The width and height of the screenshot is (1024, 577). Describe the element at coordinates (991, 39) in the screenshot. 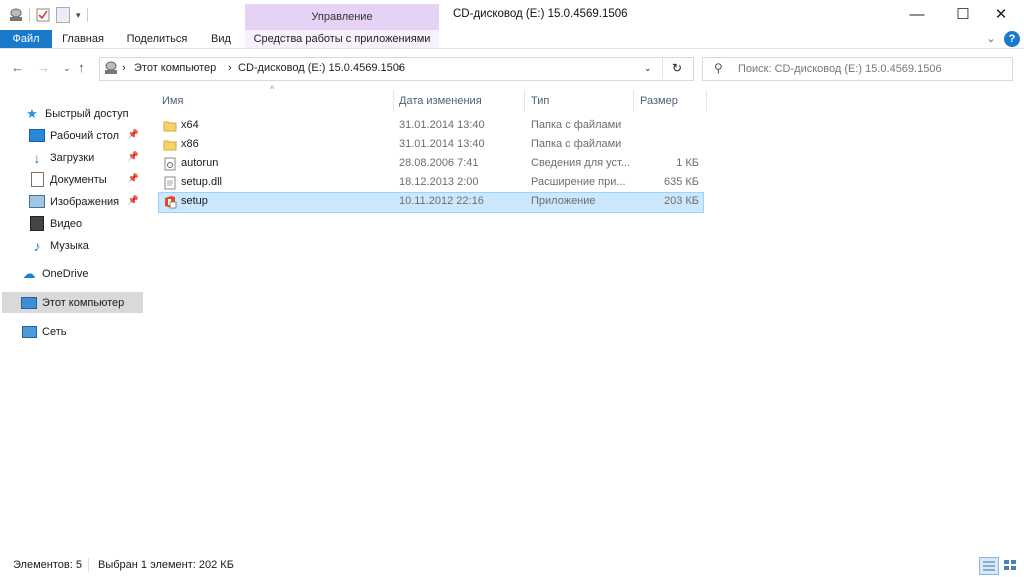

I see `ribbon-expand-icon: ⌄` at that location.